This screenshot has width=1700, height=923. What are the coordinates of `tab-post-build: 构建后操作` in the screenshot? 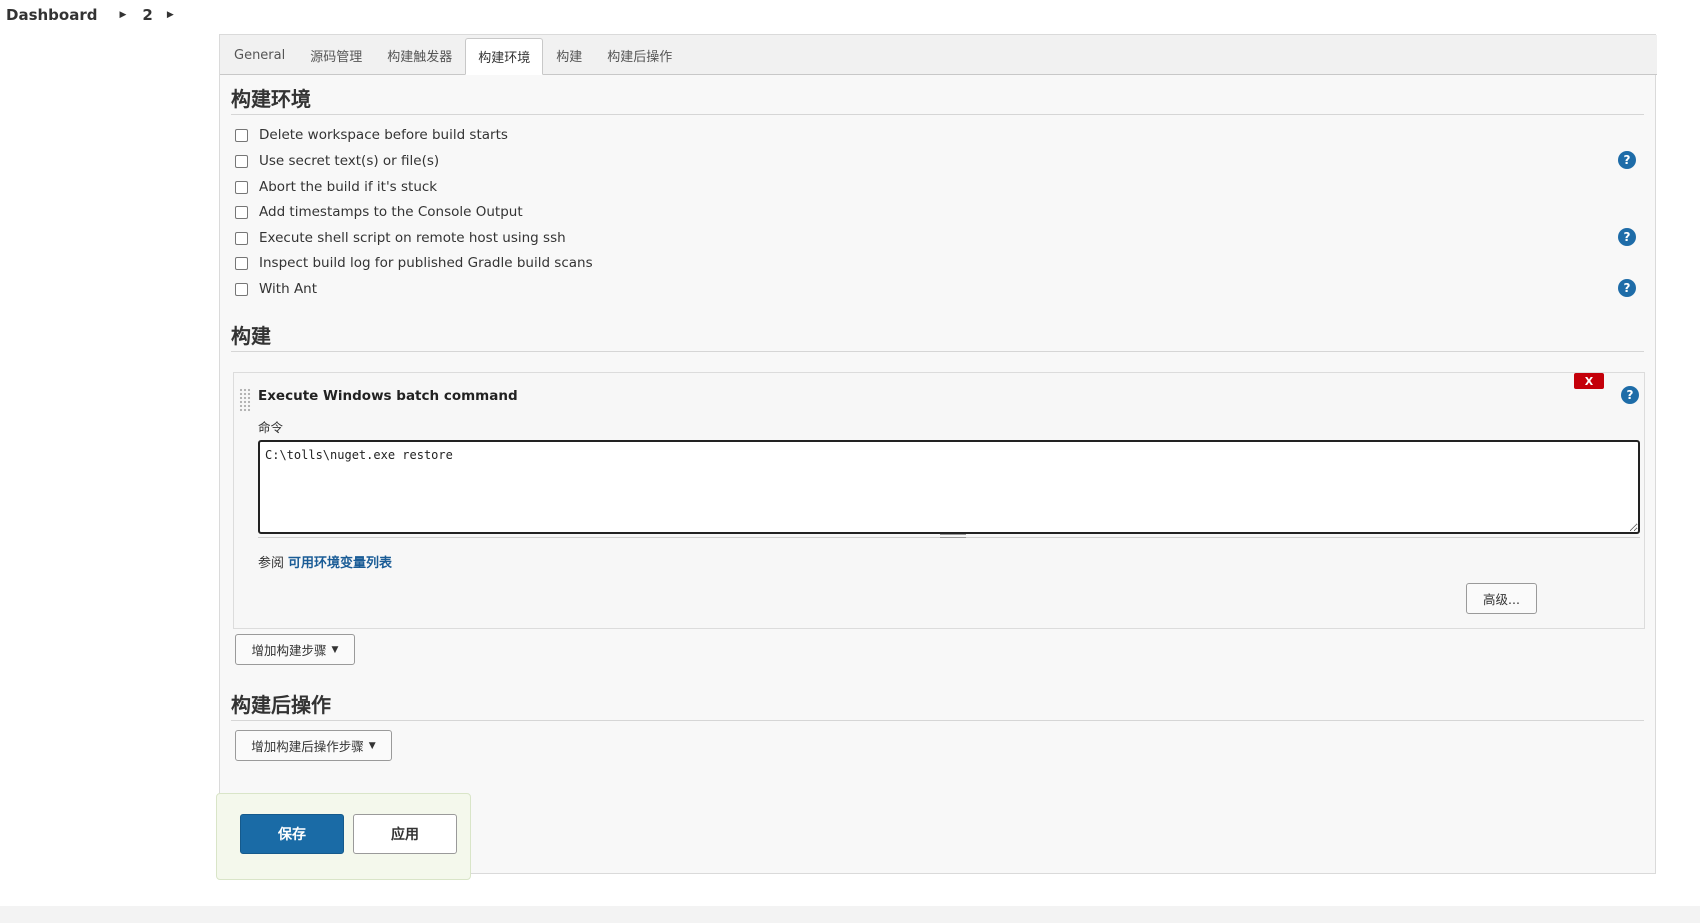 It's located at (639, 55).